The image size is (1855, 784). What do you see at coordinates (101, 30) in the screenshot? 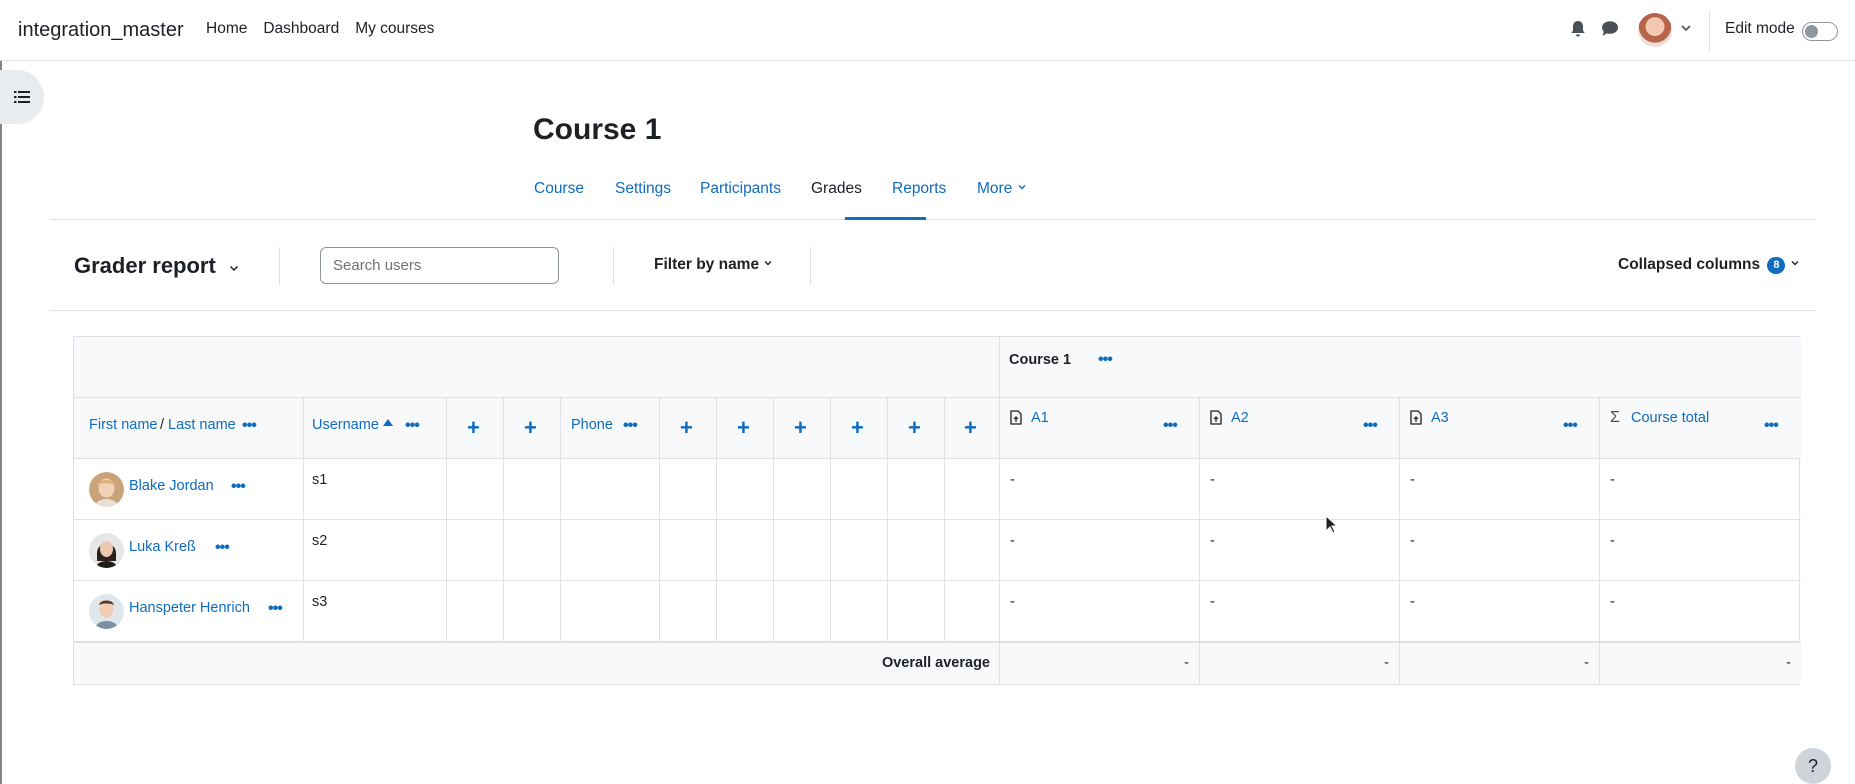
I see `site-name: integration_master` at bounding box center [101, 30].